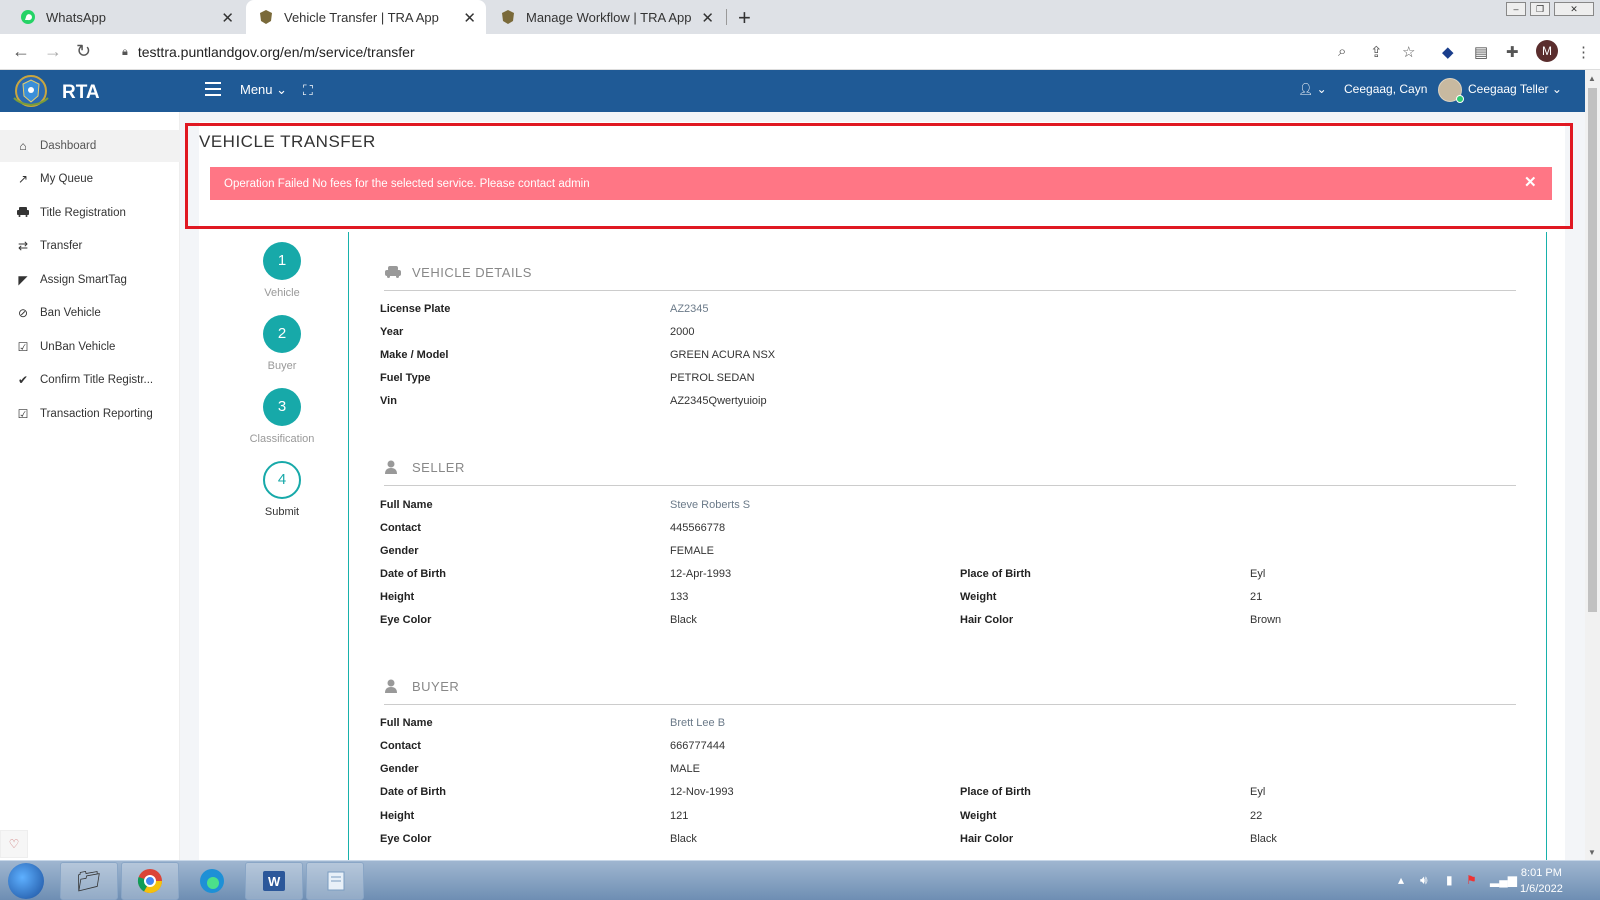  I want to click on step-classification: 3 Classification, so click(282, 416).